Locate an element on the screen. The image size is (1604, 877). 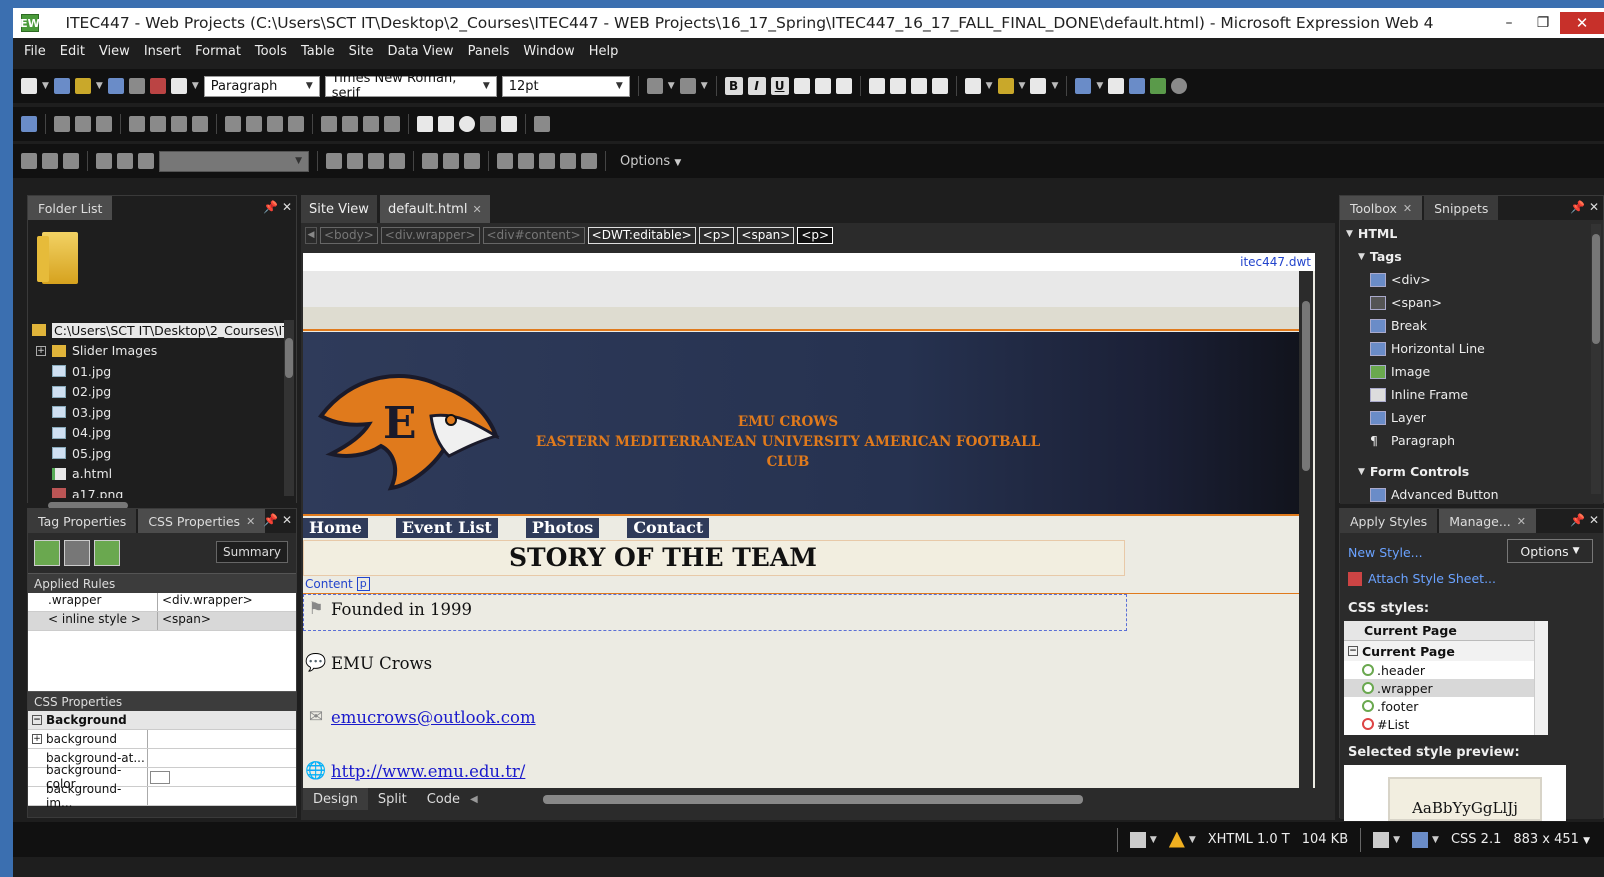
toolbox-item-layer: Layer is located at coordinates (1471, 417).